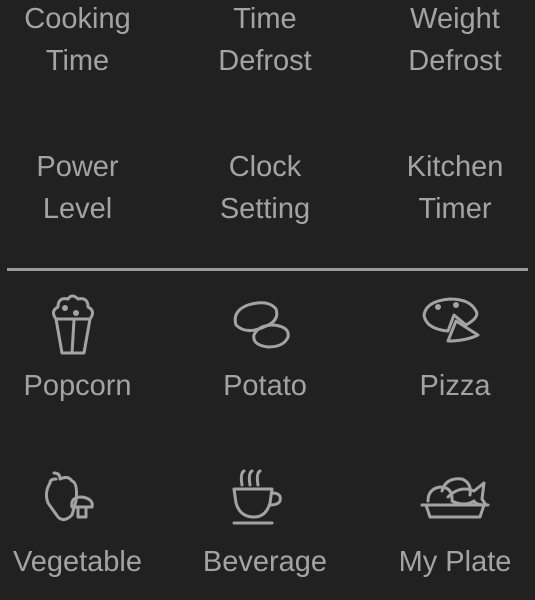 This screenshot has width=535, height=600. I want to click on food-button: Vegetable, so click(77, 523).